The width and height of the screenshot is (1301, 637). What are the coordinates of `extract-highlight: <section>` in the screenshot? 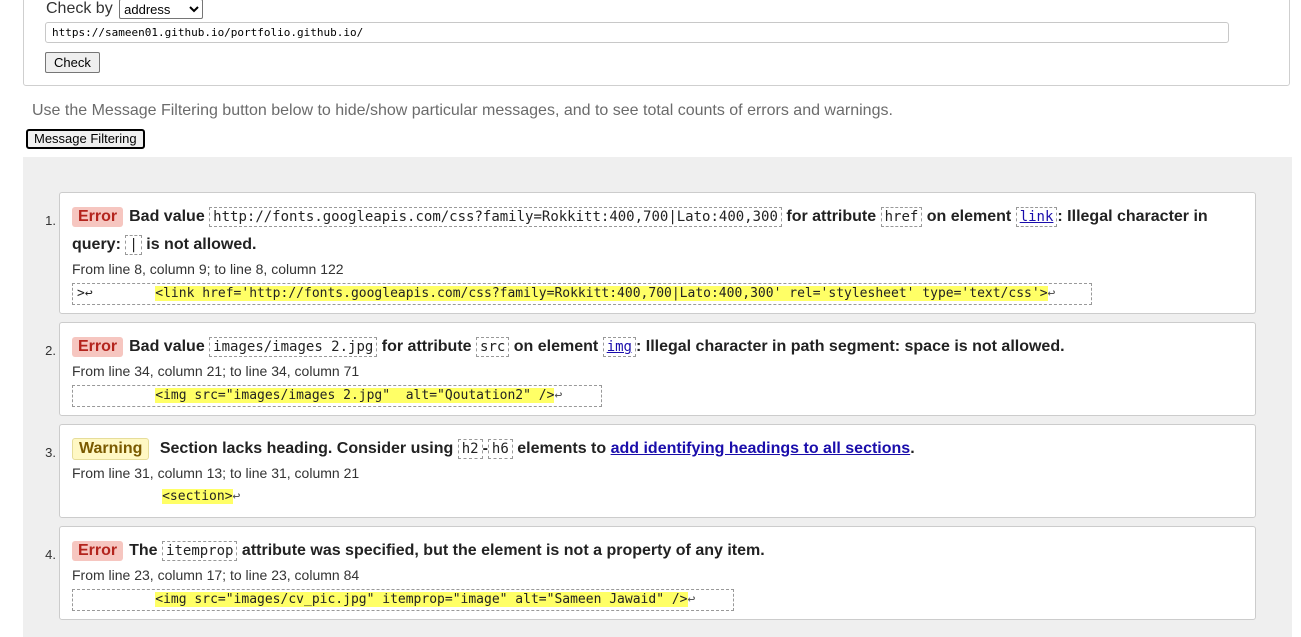 It's located at (197, 496).